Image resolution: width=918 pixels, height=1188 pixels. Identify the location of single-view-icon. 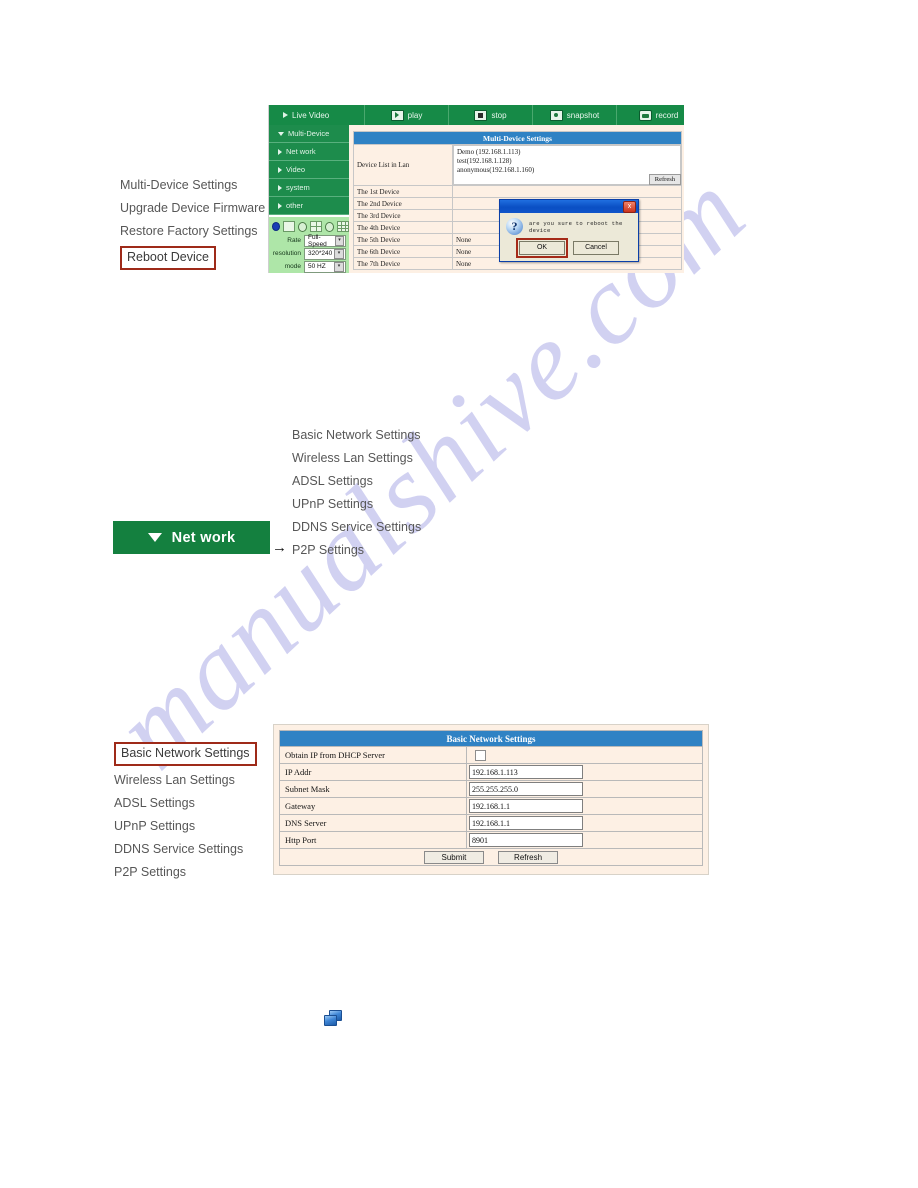
(289, 226).